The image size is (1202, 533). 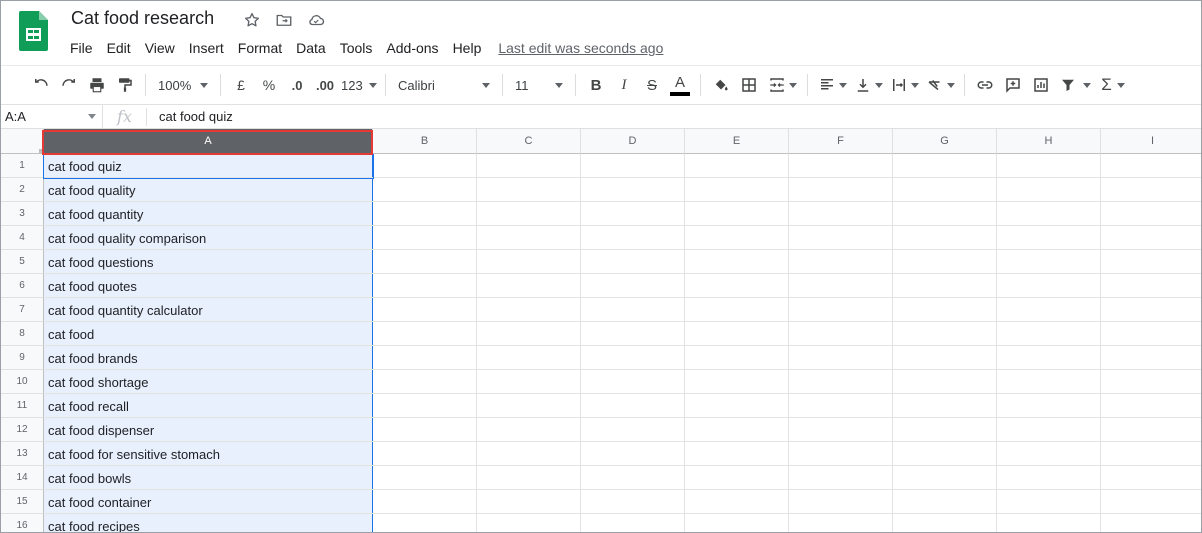 I want to click on cloud-status-icon, so click(x=316, y=20).